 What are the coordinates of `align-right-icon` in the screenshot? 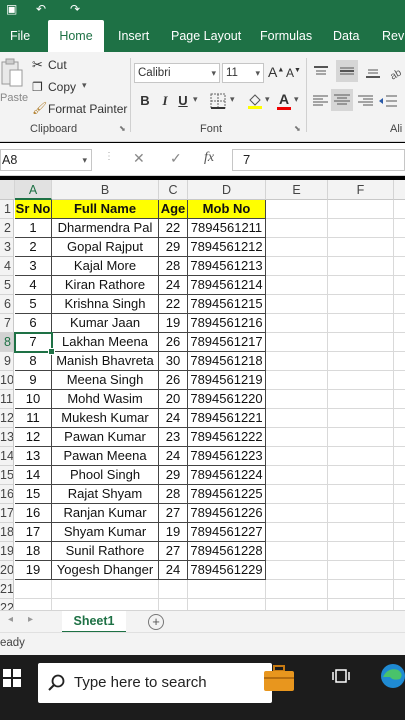 It's located at (365, 101).